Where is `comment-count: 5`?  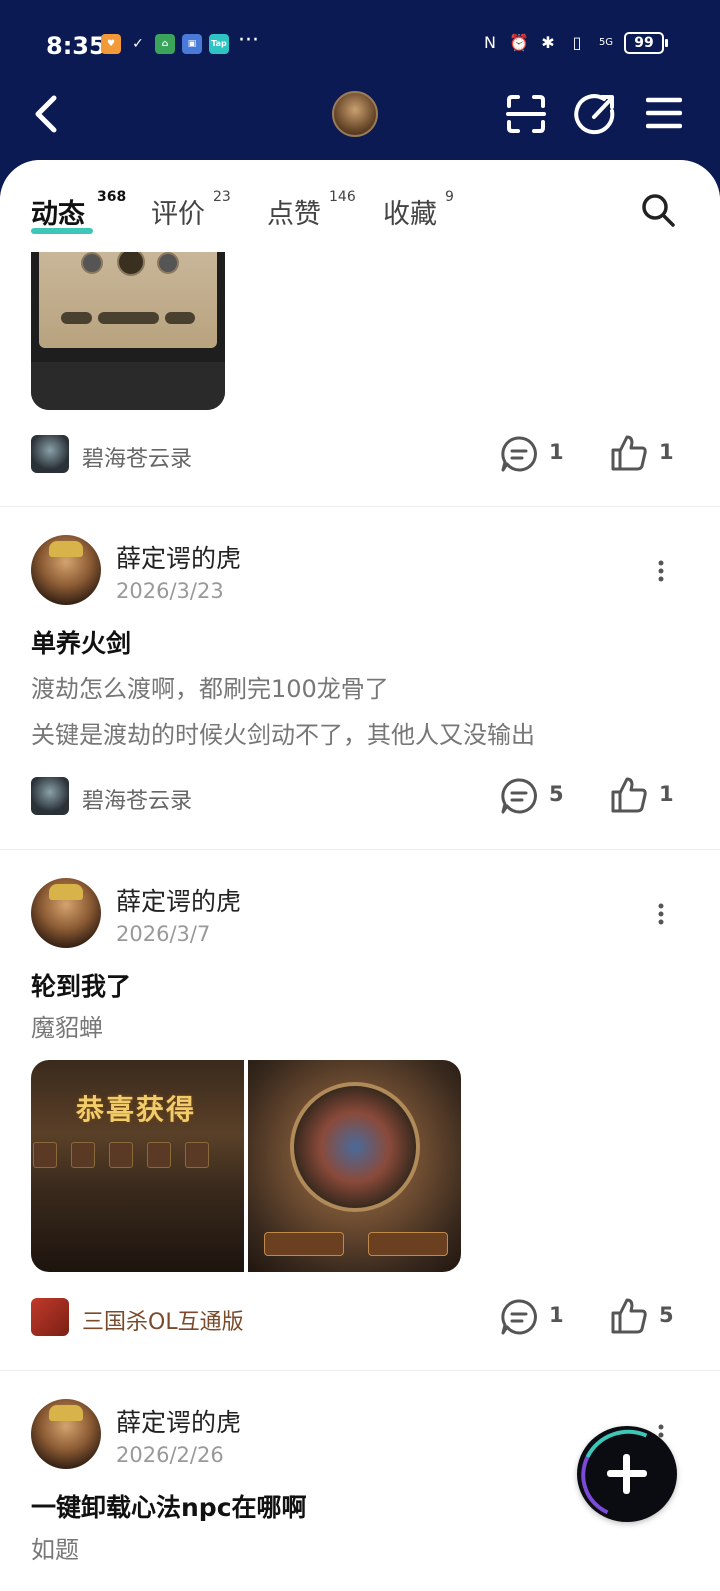
comment-count: 5 is located at coordinates (556, 794).